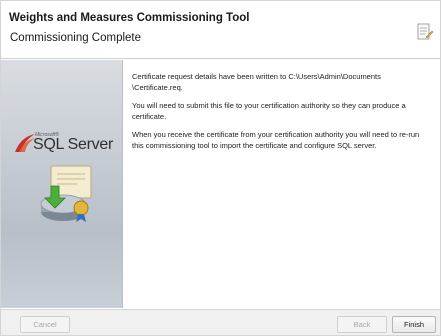 This screenshot has height=336, width=441. What do you see at coordinates (129, 18) in the screenshot?
I see `window-title: Weights and Measures Commissioning Tool` at bounding box center [129, 18].